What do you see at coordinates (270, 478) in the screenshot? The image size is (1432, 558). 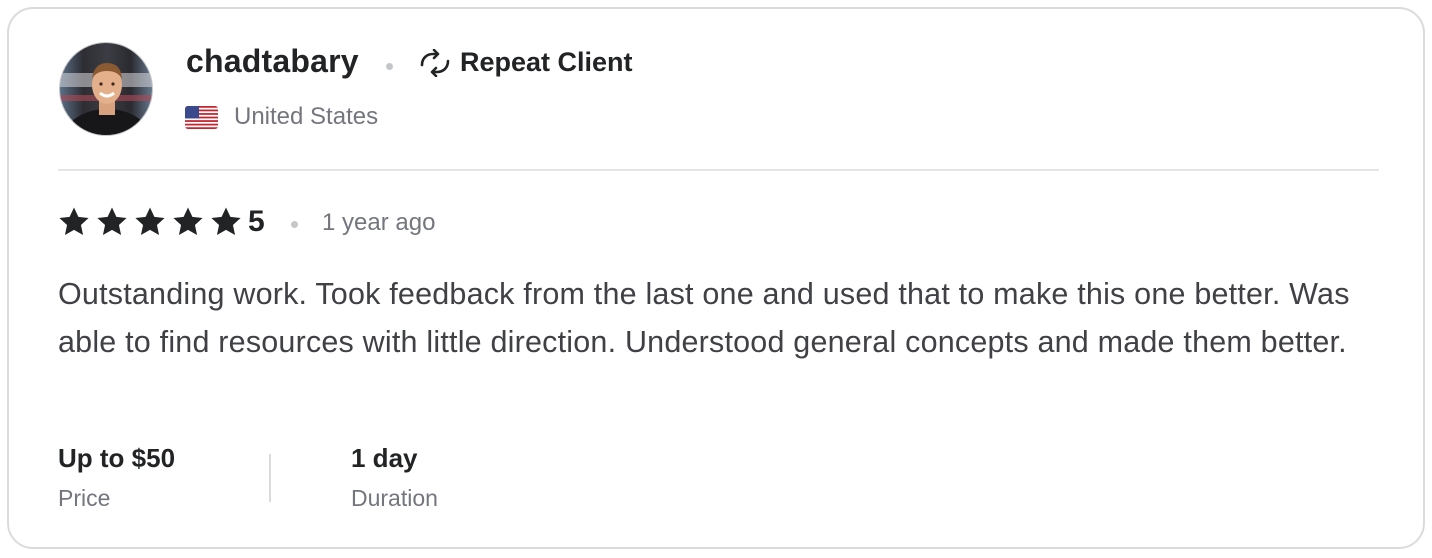 I see `meta-divider` at bounding box center [270, 478].